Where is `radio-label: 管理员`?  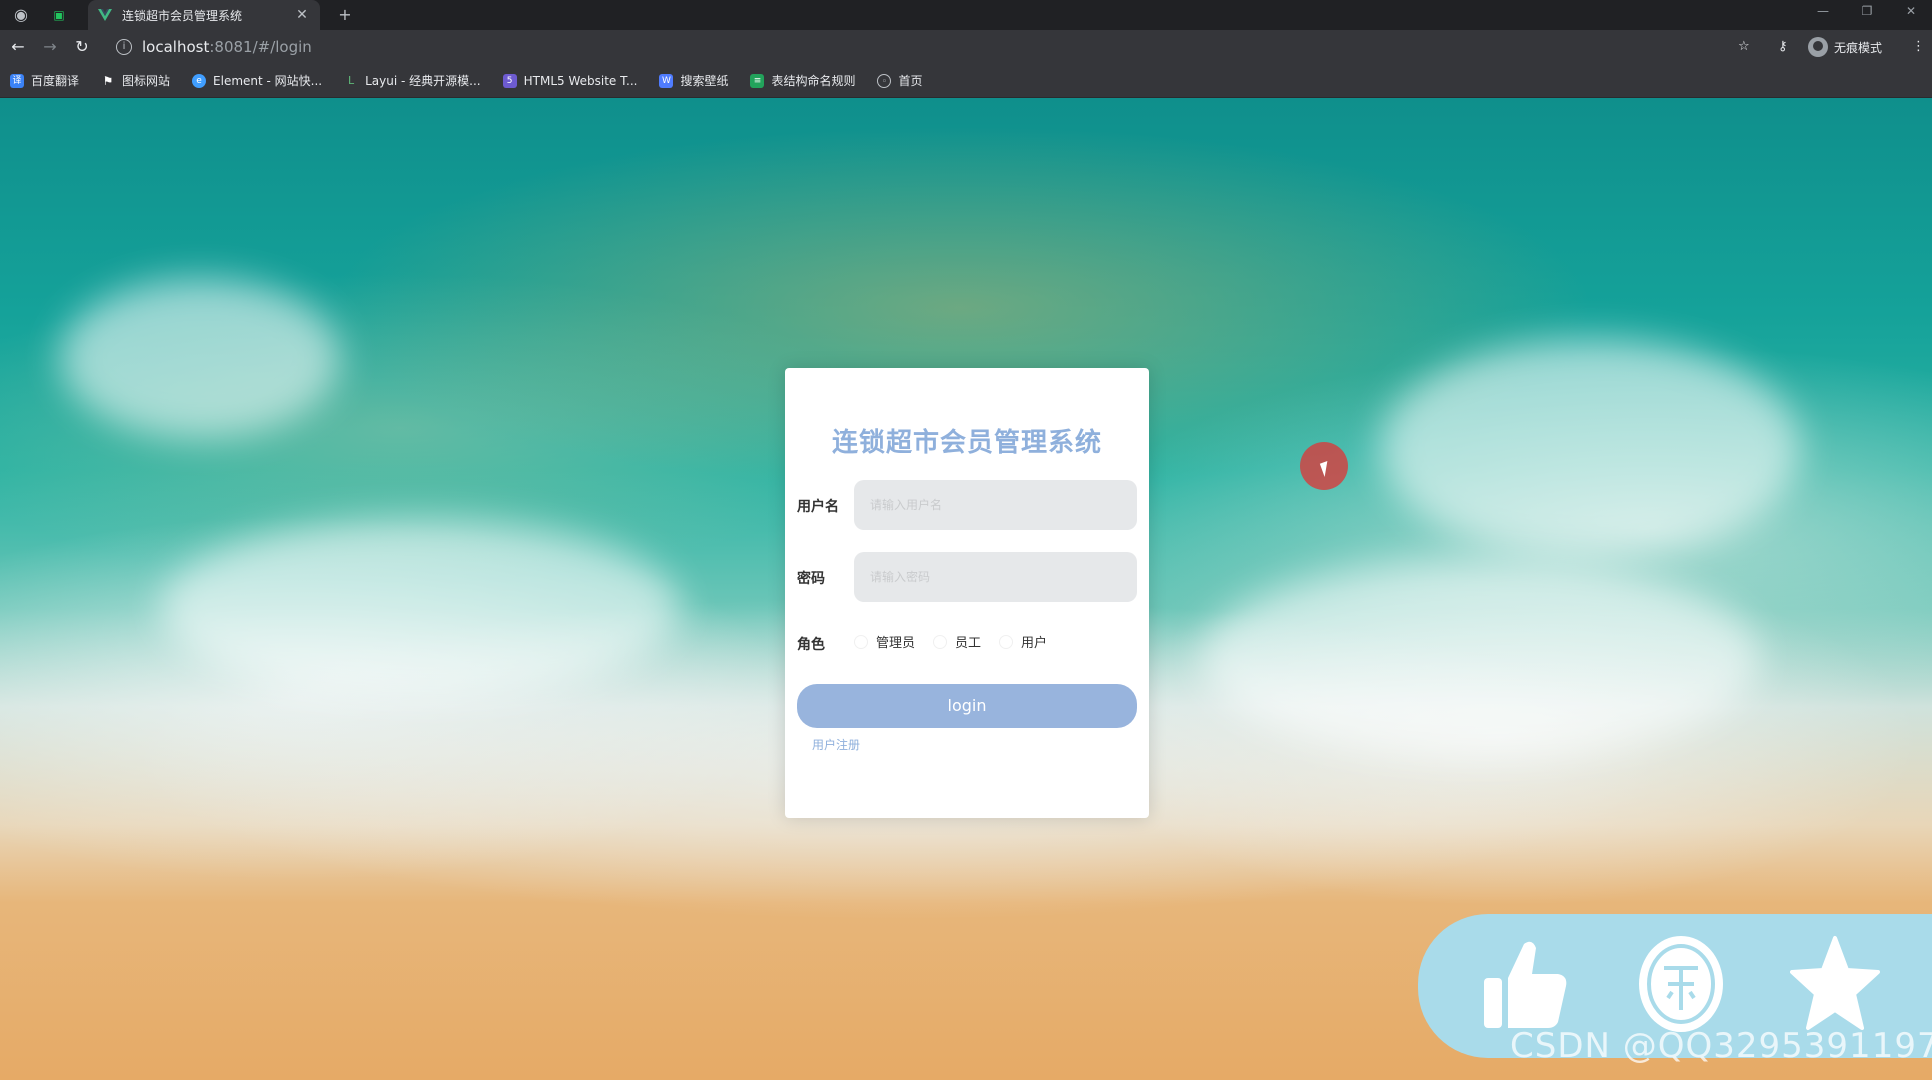
radio-label: 管理员 is located at coordinates (896, 643).